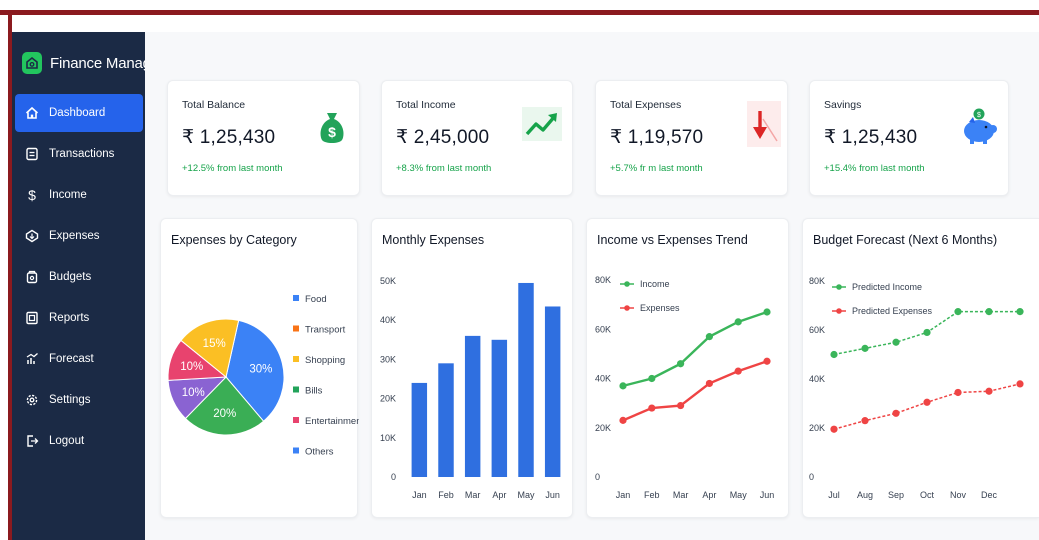 The height and width of the screenshot is (540, 1039). What do you see at coordinates (79, 154) in the screenshot?
I see `sidebar-item-transactions: Transactions` at bounding box center [79, 154].